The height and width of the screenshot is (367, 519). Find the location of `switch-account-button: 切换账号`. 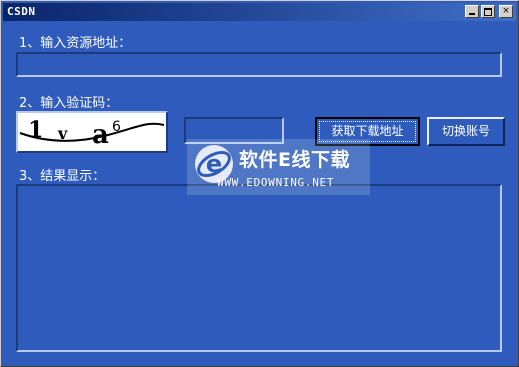

switch-account-button: 切换账号 is located at coordinates (466, 131).